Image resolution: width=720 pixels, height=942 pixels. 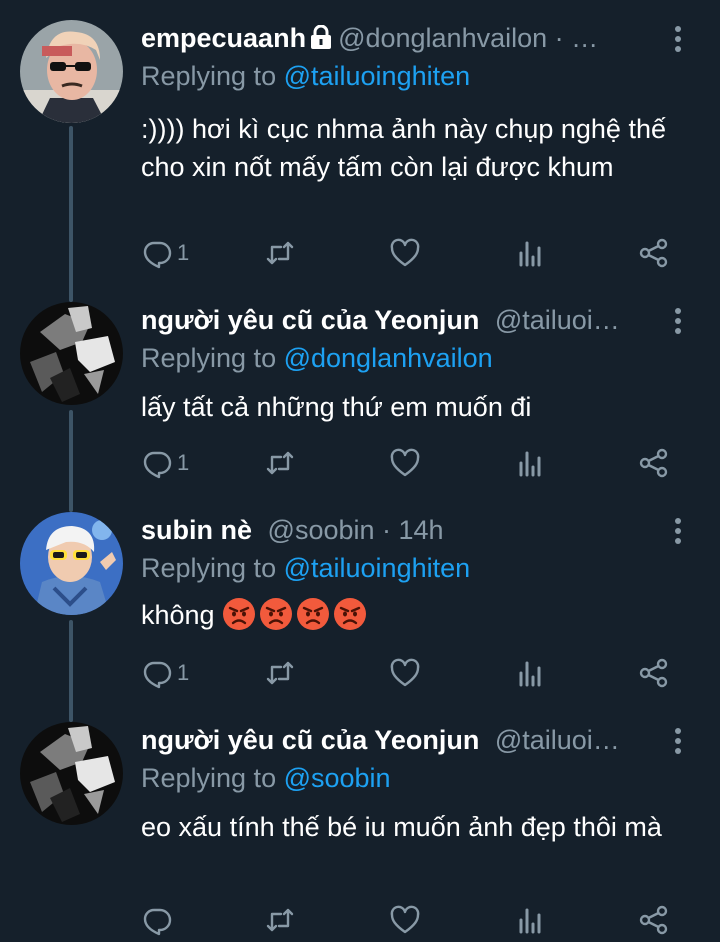 I want to click on lock-icon, so click(x=321, y=39).